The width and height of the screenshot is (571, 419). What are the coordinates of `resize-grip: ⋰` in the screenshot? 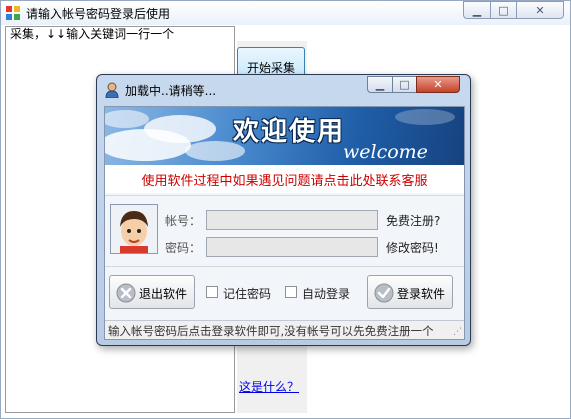 It's located at (457, 332).